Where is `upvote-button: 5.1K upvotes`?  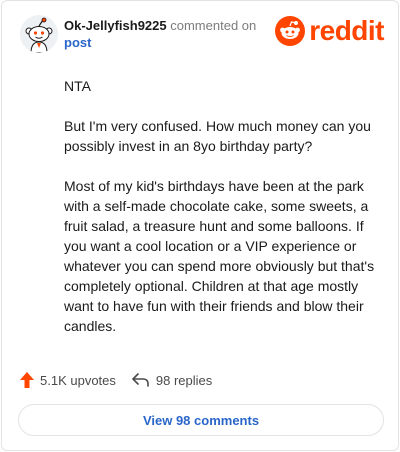
upvote-button: 5.1K upvotes is located at coordinates (68, 380).